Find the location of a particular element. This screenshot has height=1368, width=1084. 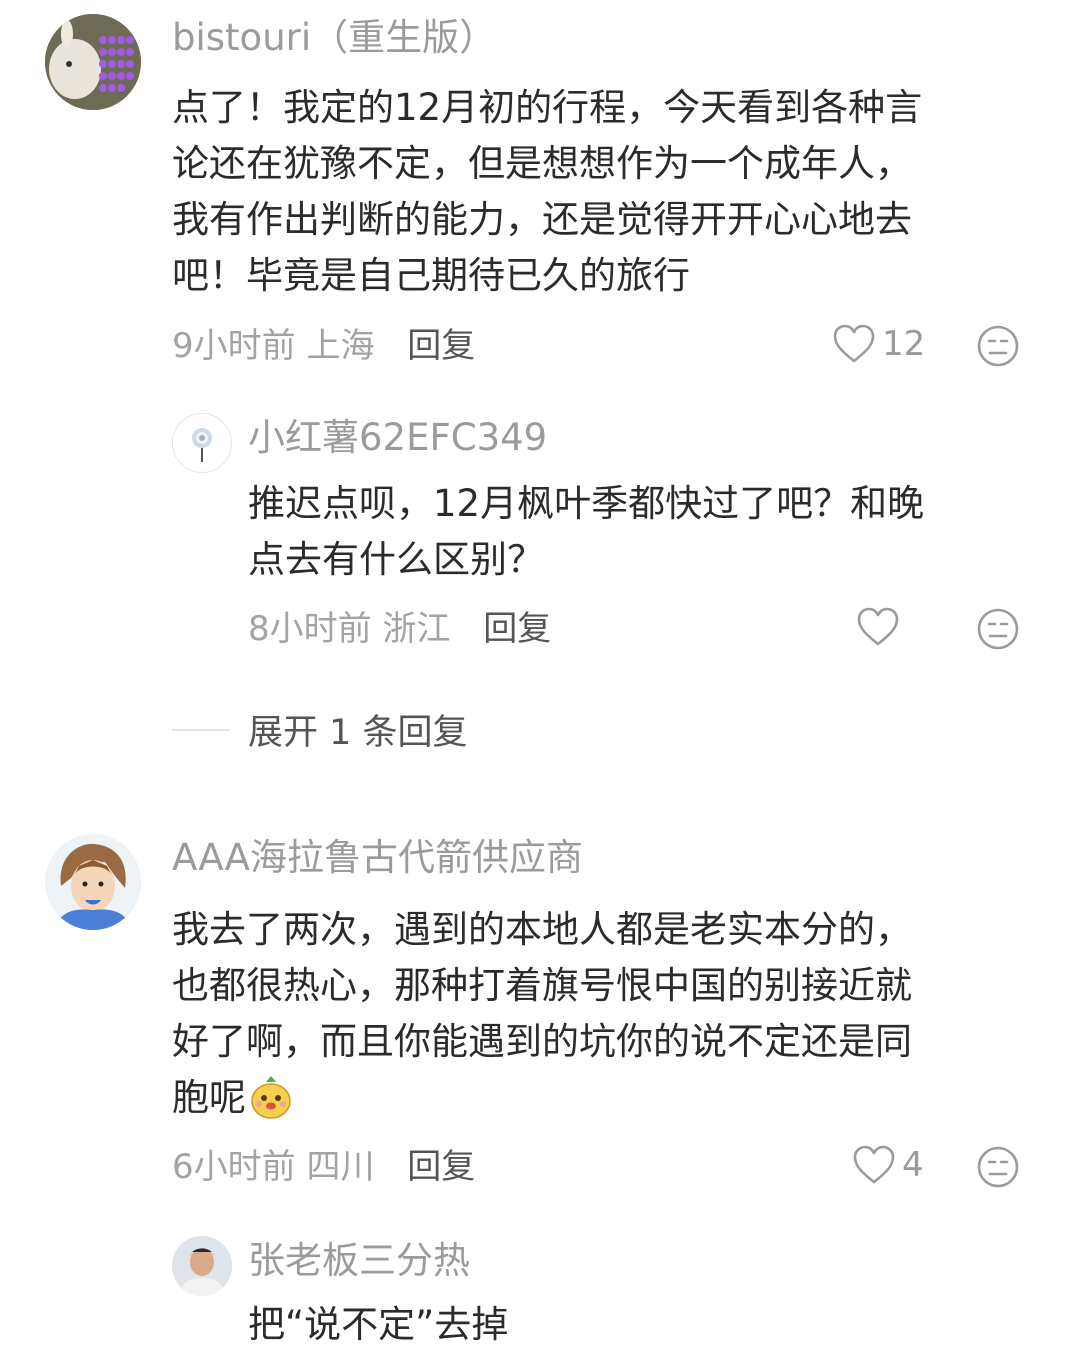

username: bistouri（重生版） is located at coordinates (334, 38).